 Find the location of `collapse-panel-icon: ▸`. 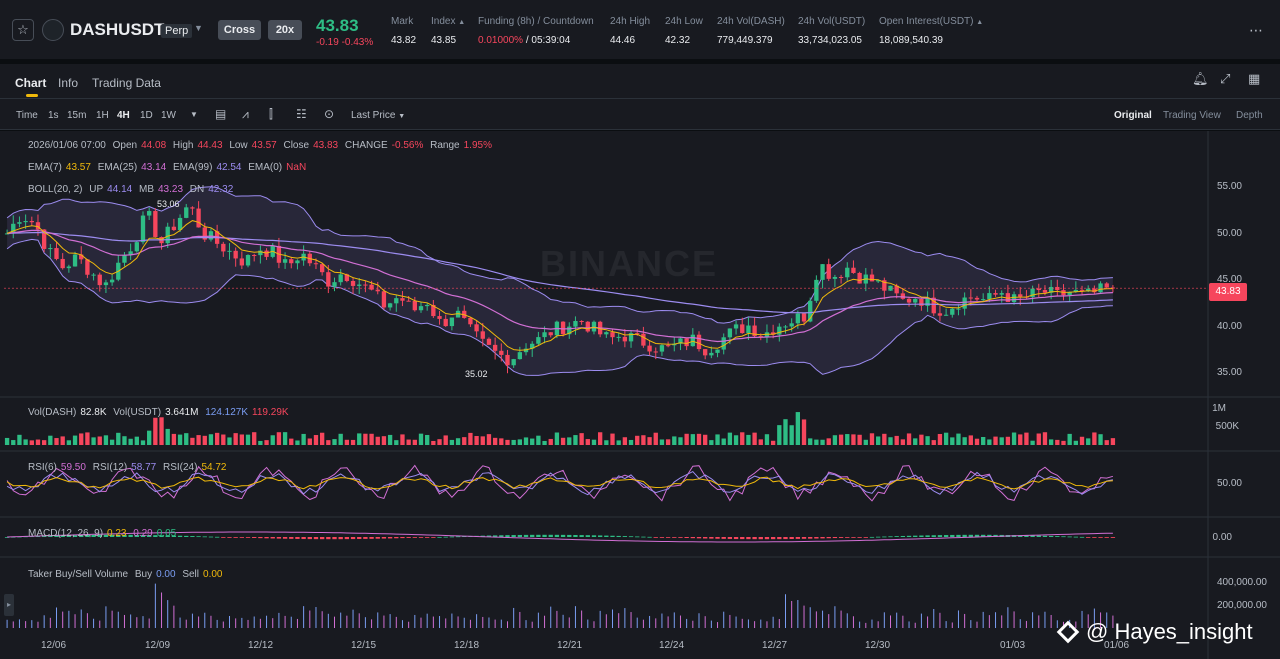

collapse-panel-icon: ▸ is located at coordinates (9, 605).